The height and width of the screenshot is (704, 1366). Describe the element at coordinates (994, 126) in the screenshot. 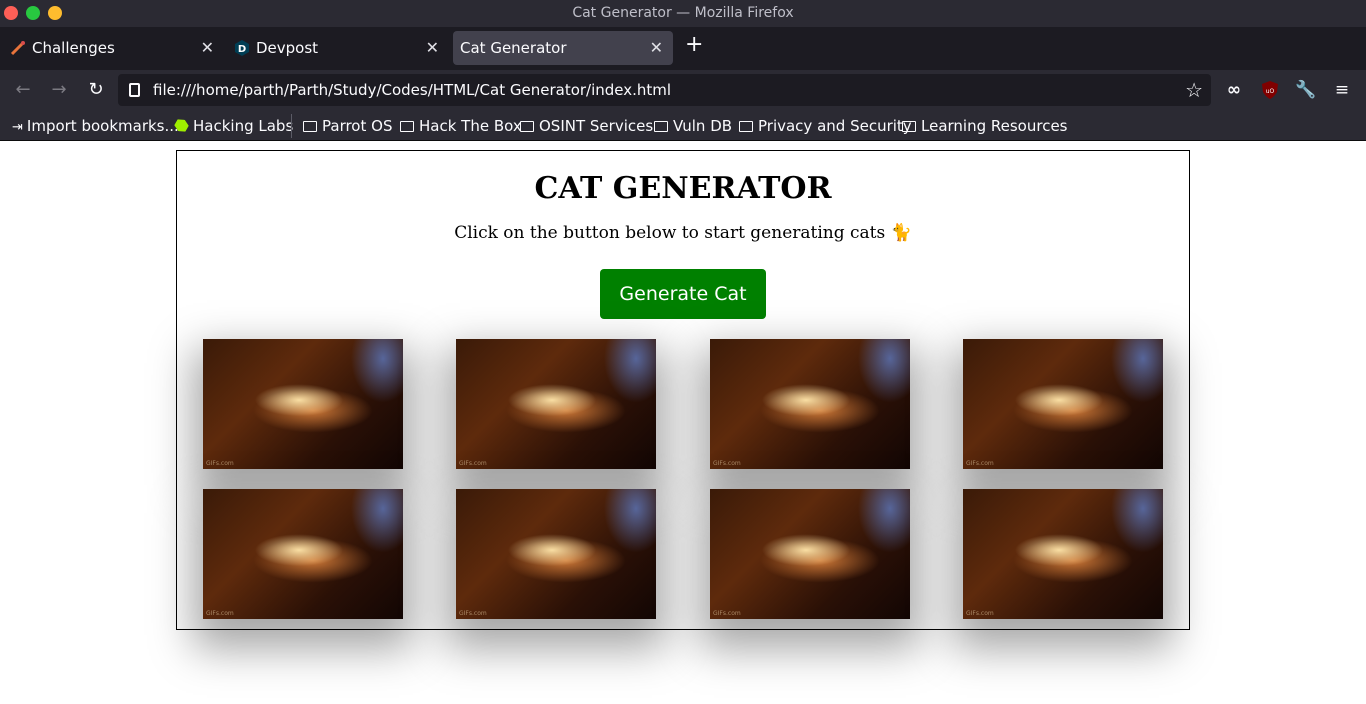

I see `bookmark-label: Learning Resources` at that location.